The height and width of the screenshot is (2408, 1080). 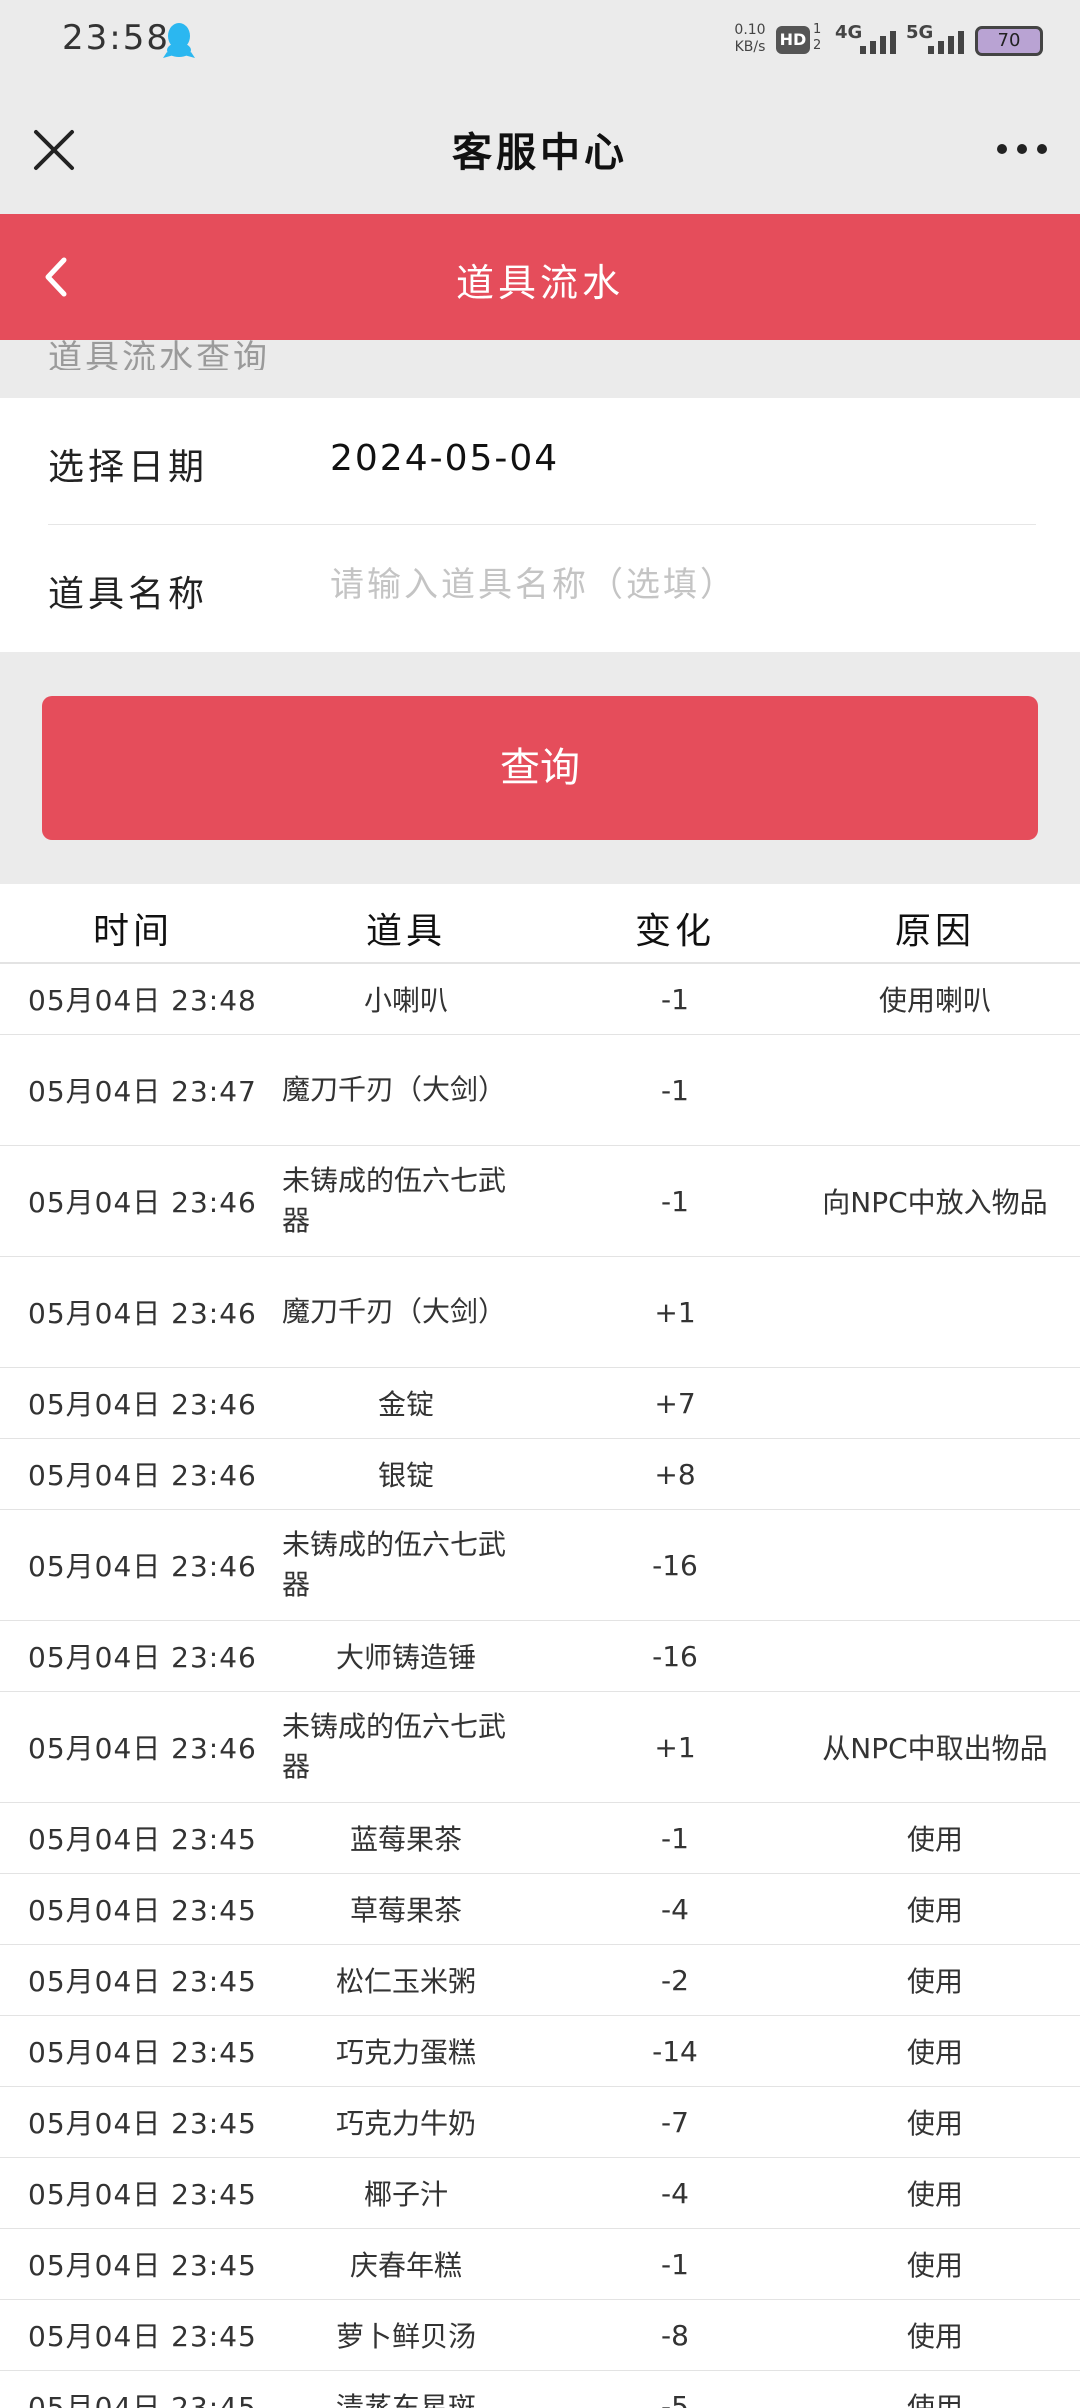 What do you see at coordinates (405, 1910) in the screenshot?
I see `cell-item: 草莓果茶` at bounding box center [405, 1910].